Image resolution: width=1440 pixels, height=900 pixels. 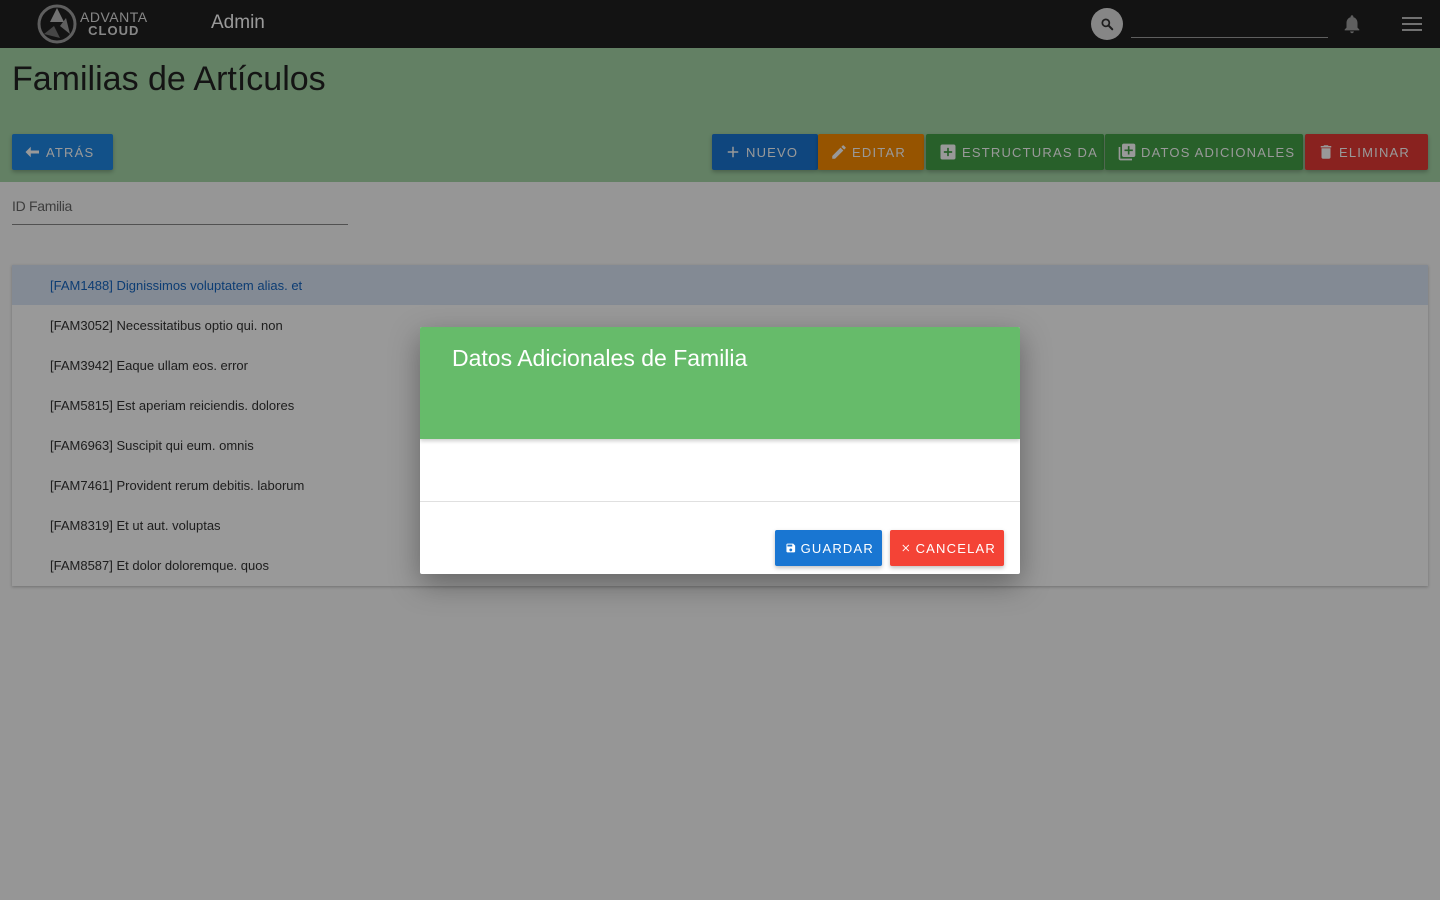 I want to click on cancel-button-label: CANCELAR, so click(x=955, y=548).